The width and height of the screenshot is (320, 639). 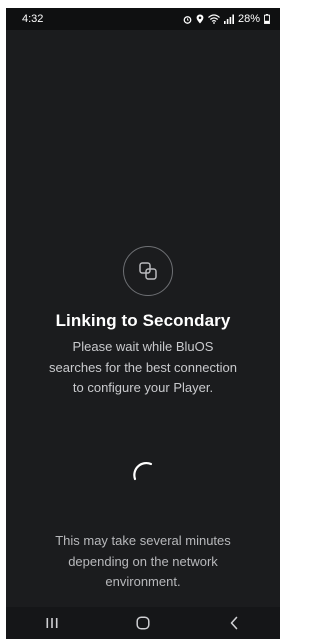 What do you see at coordinates (143, 19) in the screenshot?
I see `status-bar: 4:32 28%` at bounding box center [143, 19].